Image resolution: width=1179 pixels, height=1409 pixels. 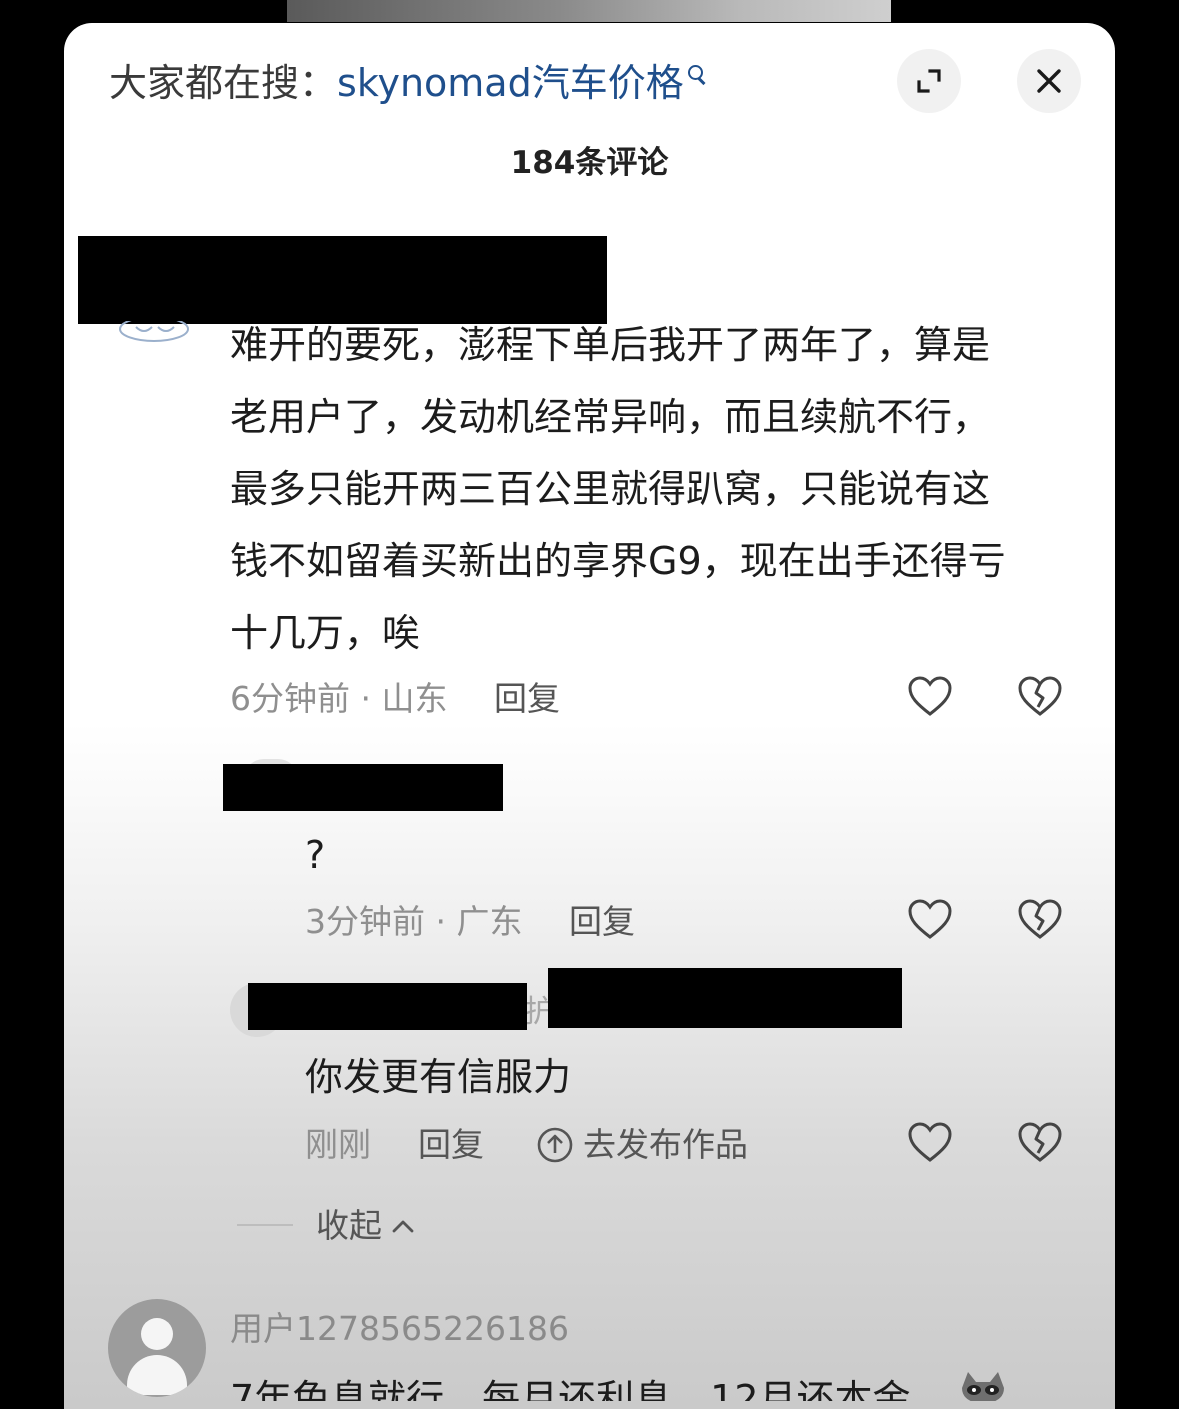 What do you see at coordinates (338, 1144) in the screenshot?
I see `comment-meta: 刚刚` at bounding box center [338, 1144].